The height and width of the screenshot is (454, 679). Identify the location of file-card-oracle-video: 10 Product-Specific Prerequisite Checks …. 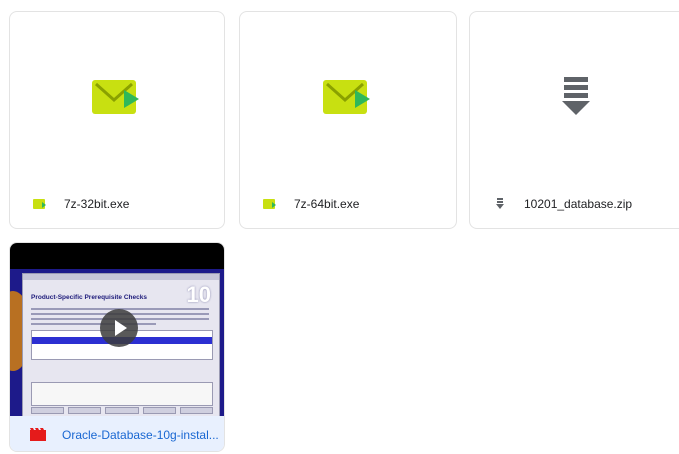
(117, 347).